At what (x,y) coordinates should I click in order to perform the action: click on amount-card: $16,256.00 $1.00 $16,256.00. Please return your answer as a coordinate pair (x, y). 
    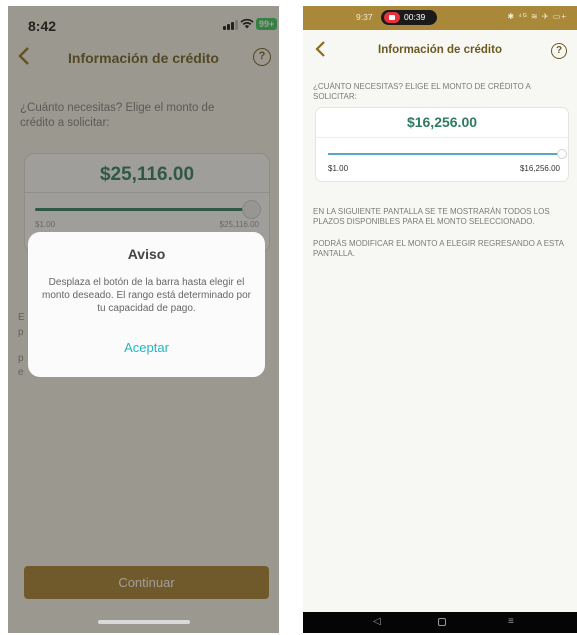
    Looking at the image, I should click on (442, 144).